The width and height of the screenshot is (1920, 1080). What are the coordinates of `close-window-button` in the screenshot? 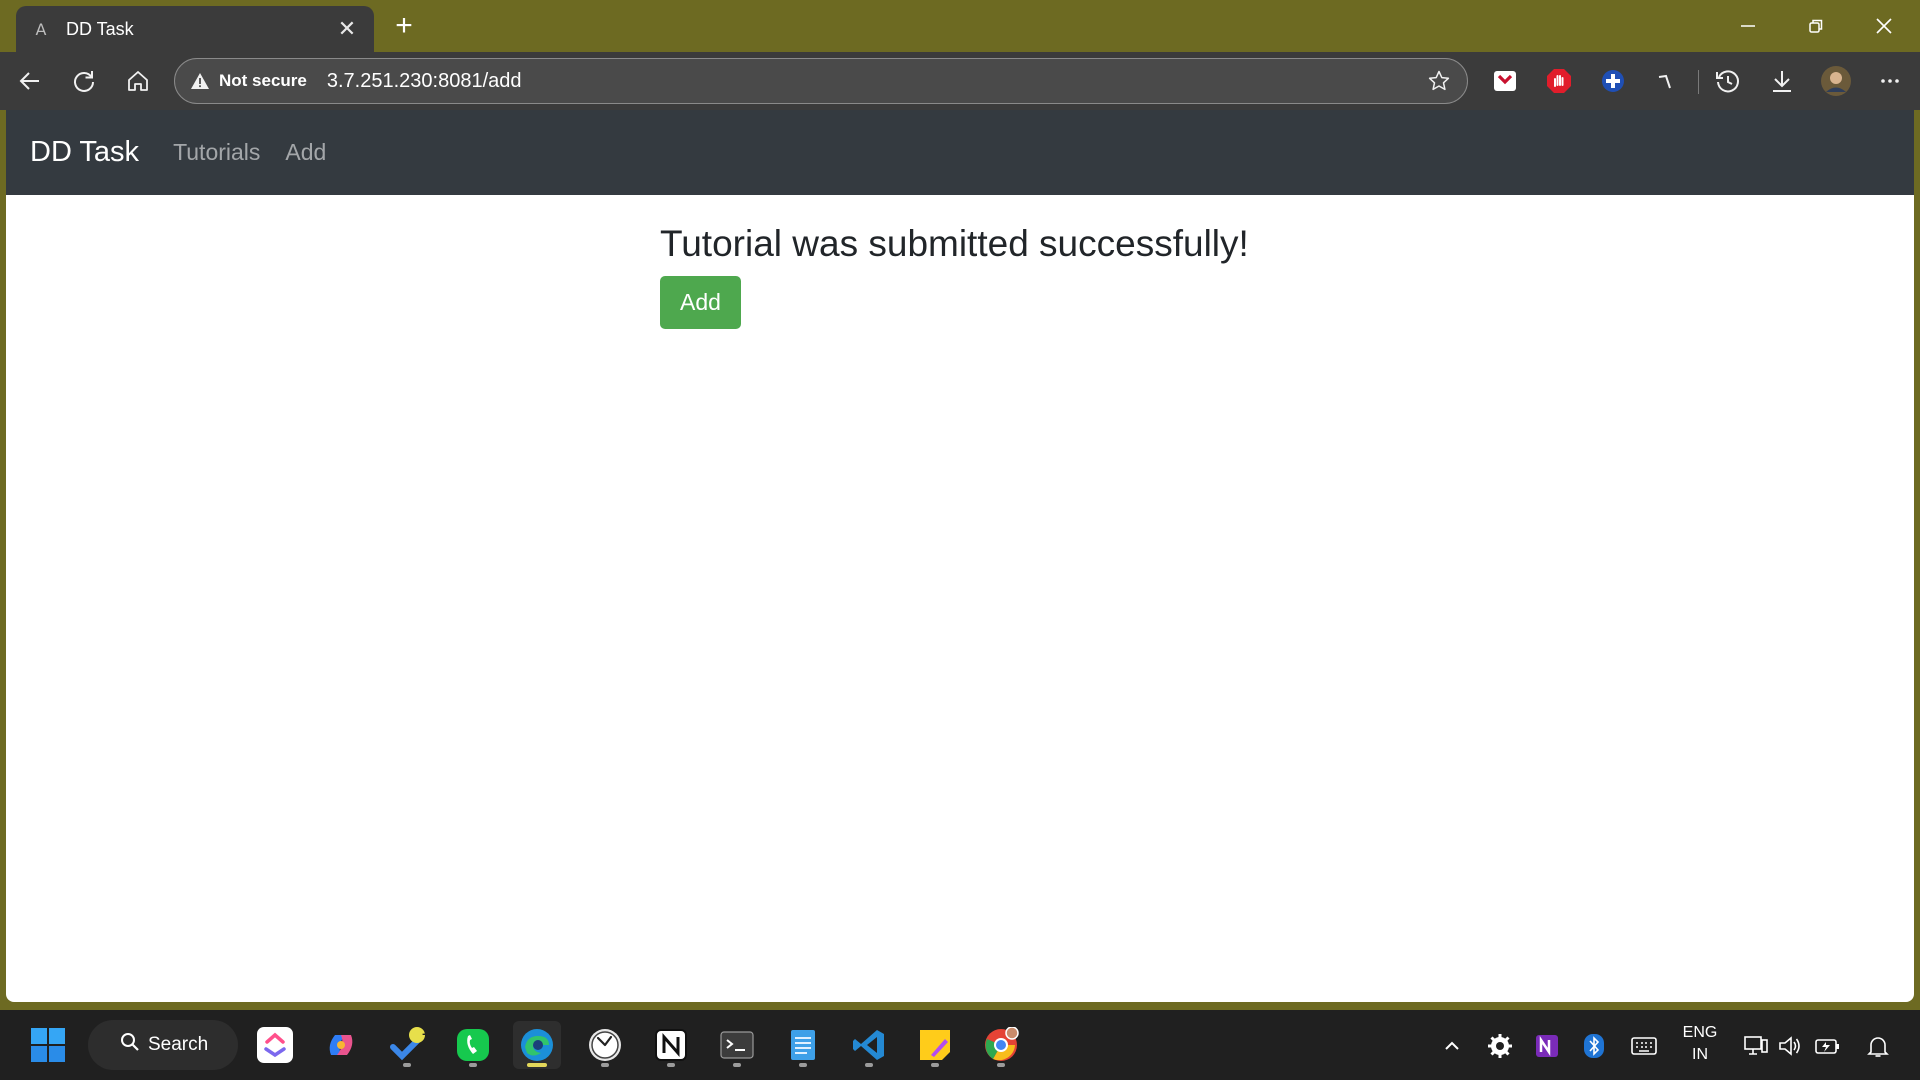 It's located at (1884, 26).